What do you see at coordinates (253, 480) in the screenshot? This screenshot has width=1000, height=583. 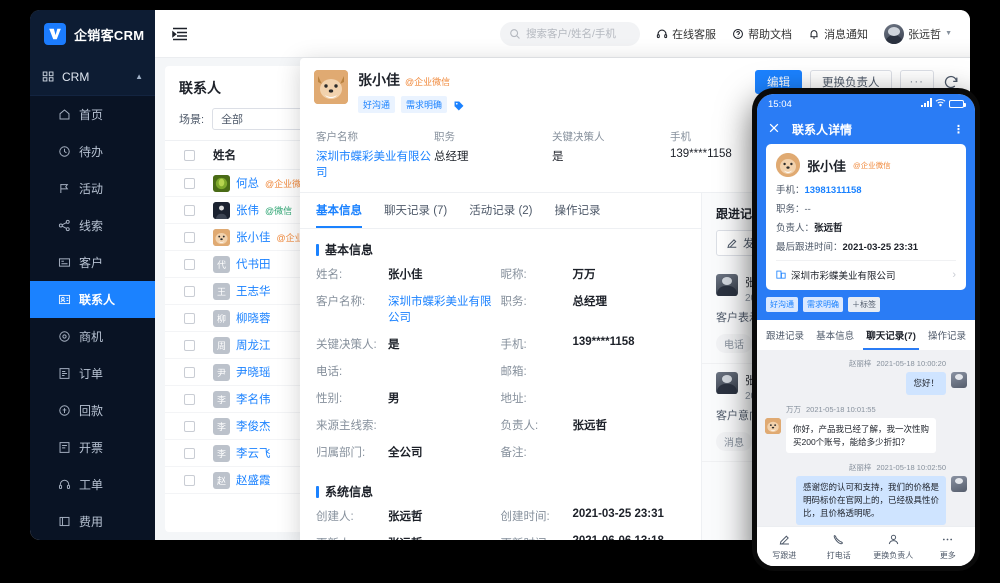 I see `contact-name: 赵盛霞` at bounding box center [253, 480].